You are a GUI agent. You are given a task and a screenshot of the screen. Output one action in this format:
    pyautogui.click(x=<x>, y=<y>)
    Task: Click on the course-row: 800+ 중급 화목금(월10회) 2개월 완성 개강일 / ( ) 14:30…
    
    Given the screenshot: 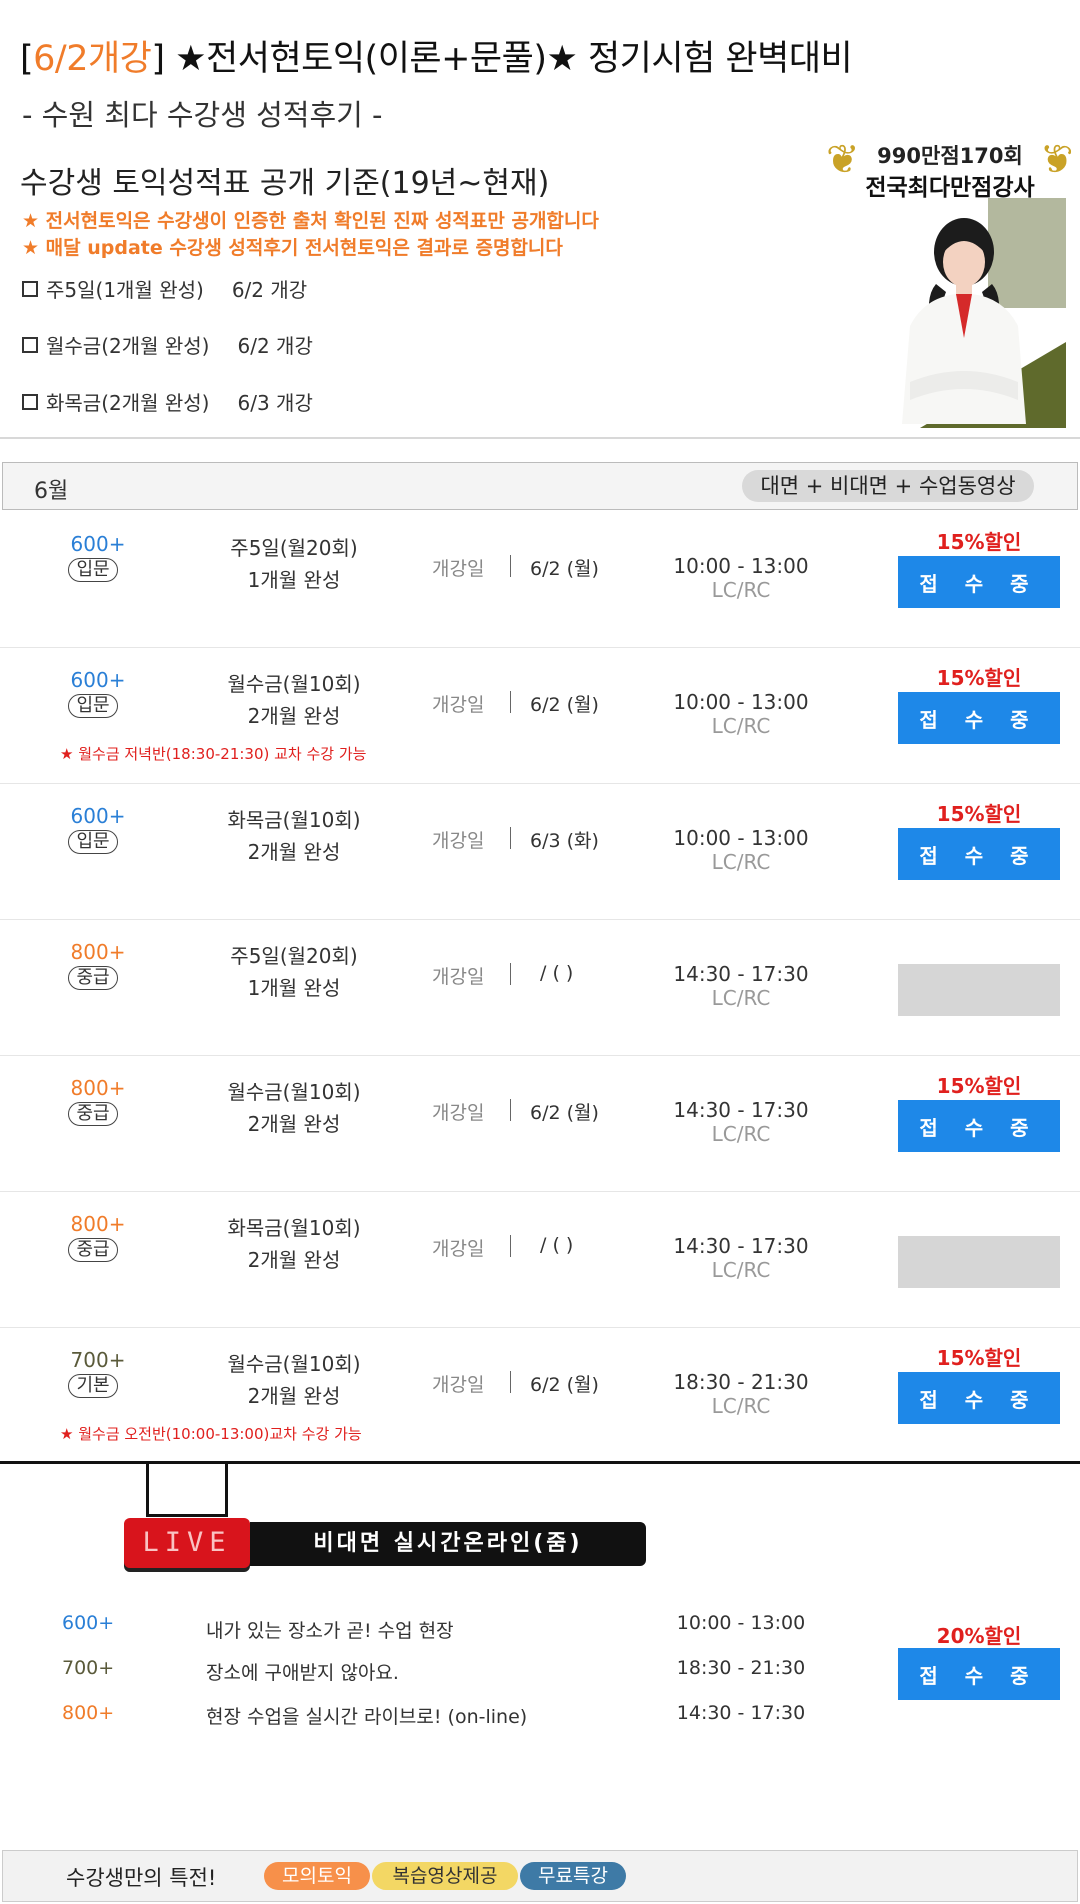 What is the action you would take?
    pyautogui.click(x=540, y=1260)
    